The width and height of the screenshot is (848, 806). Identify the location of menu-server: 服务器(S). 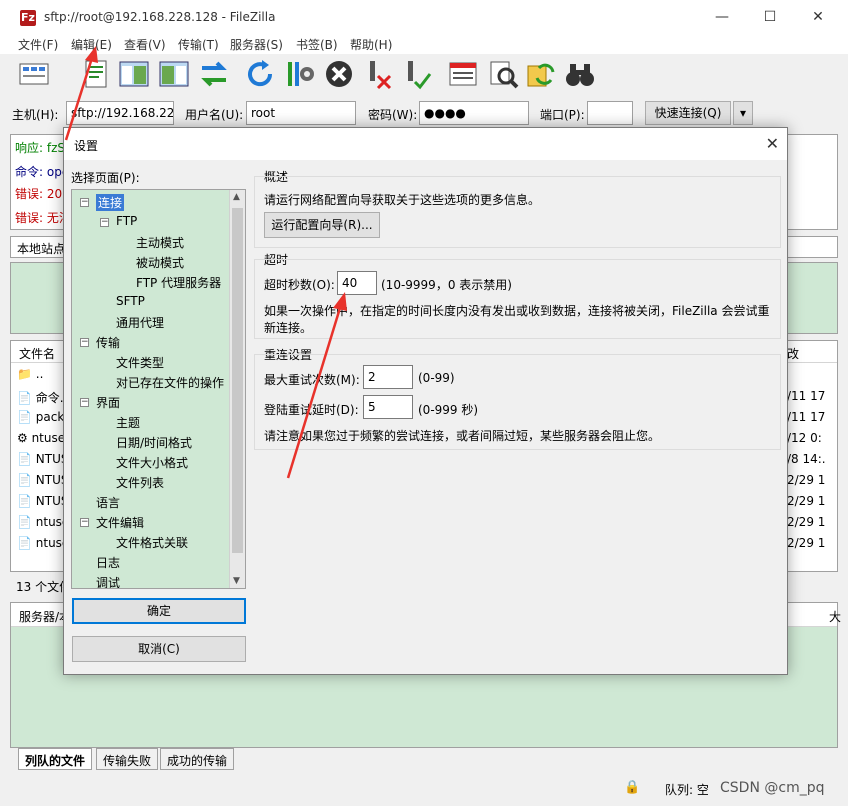
(256, 44).